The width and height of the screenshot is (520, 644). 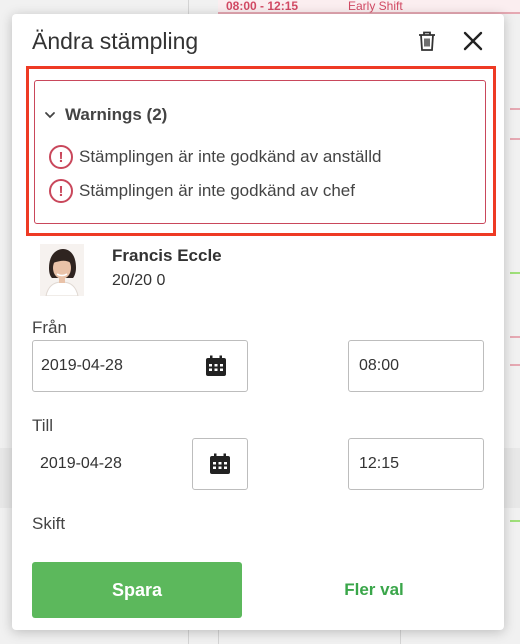 I want to click on close-icon, so click(x=473, y=41).